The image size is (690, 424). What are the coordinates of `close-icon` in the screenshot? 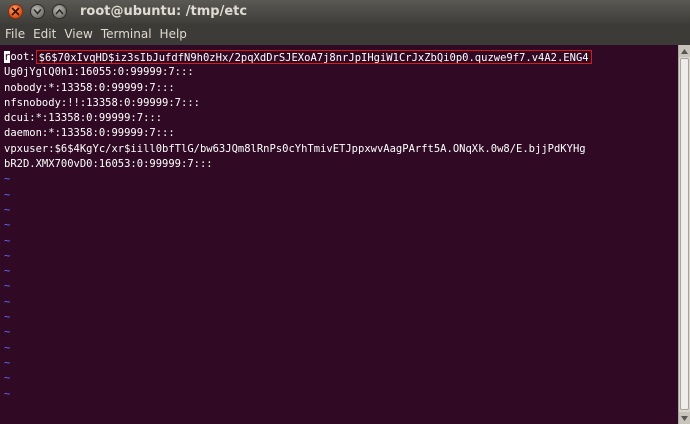 It's located at (15, 11).